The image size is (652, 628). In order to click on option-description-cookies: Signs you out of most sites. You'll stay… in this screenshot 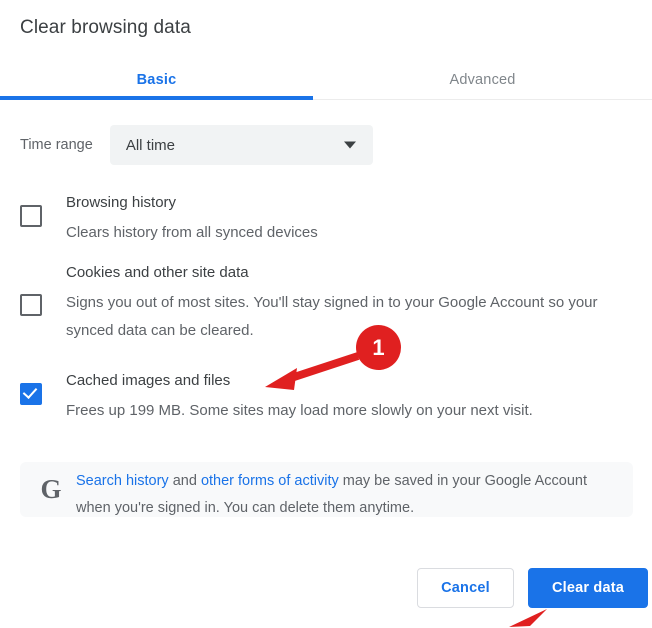, I will do `click(332, 316)`.